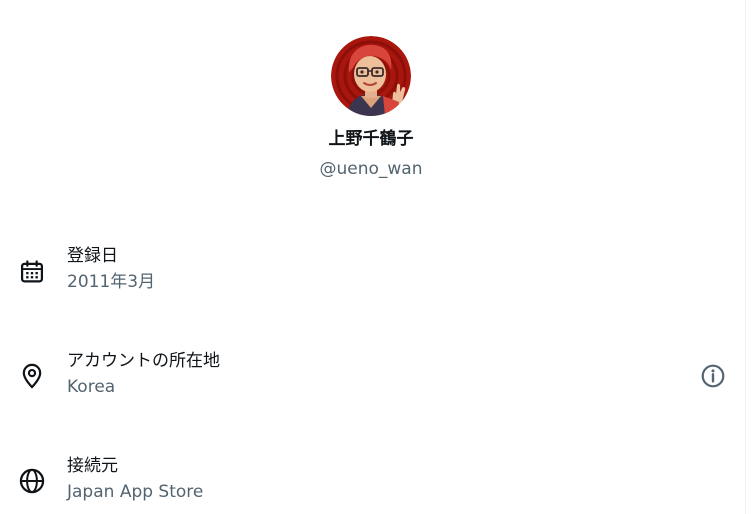  I want to click on connected-via-row: 接続元 Japan App Store, so click(371, 484).